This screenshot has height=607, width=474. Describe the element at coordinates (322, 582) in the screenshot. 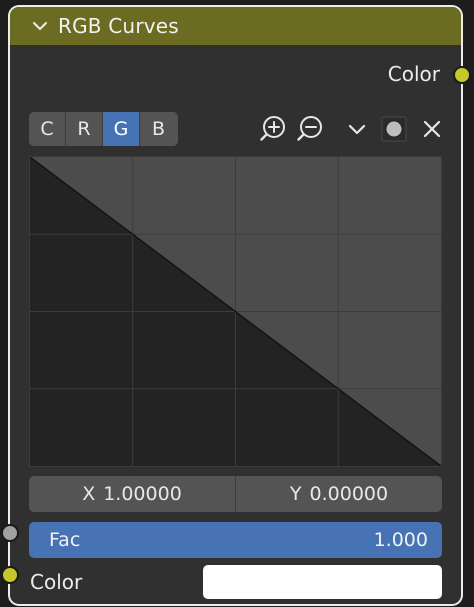

I see `color-swatch` at that location.